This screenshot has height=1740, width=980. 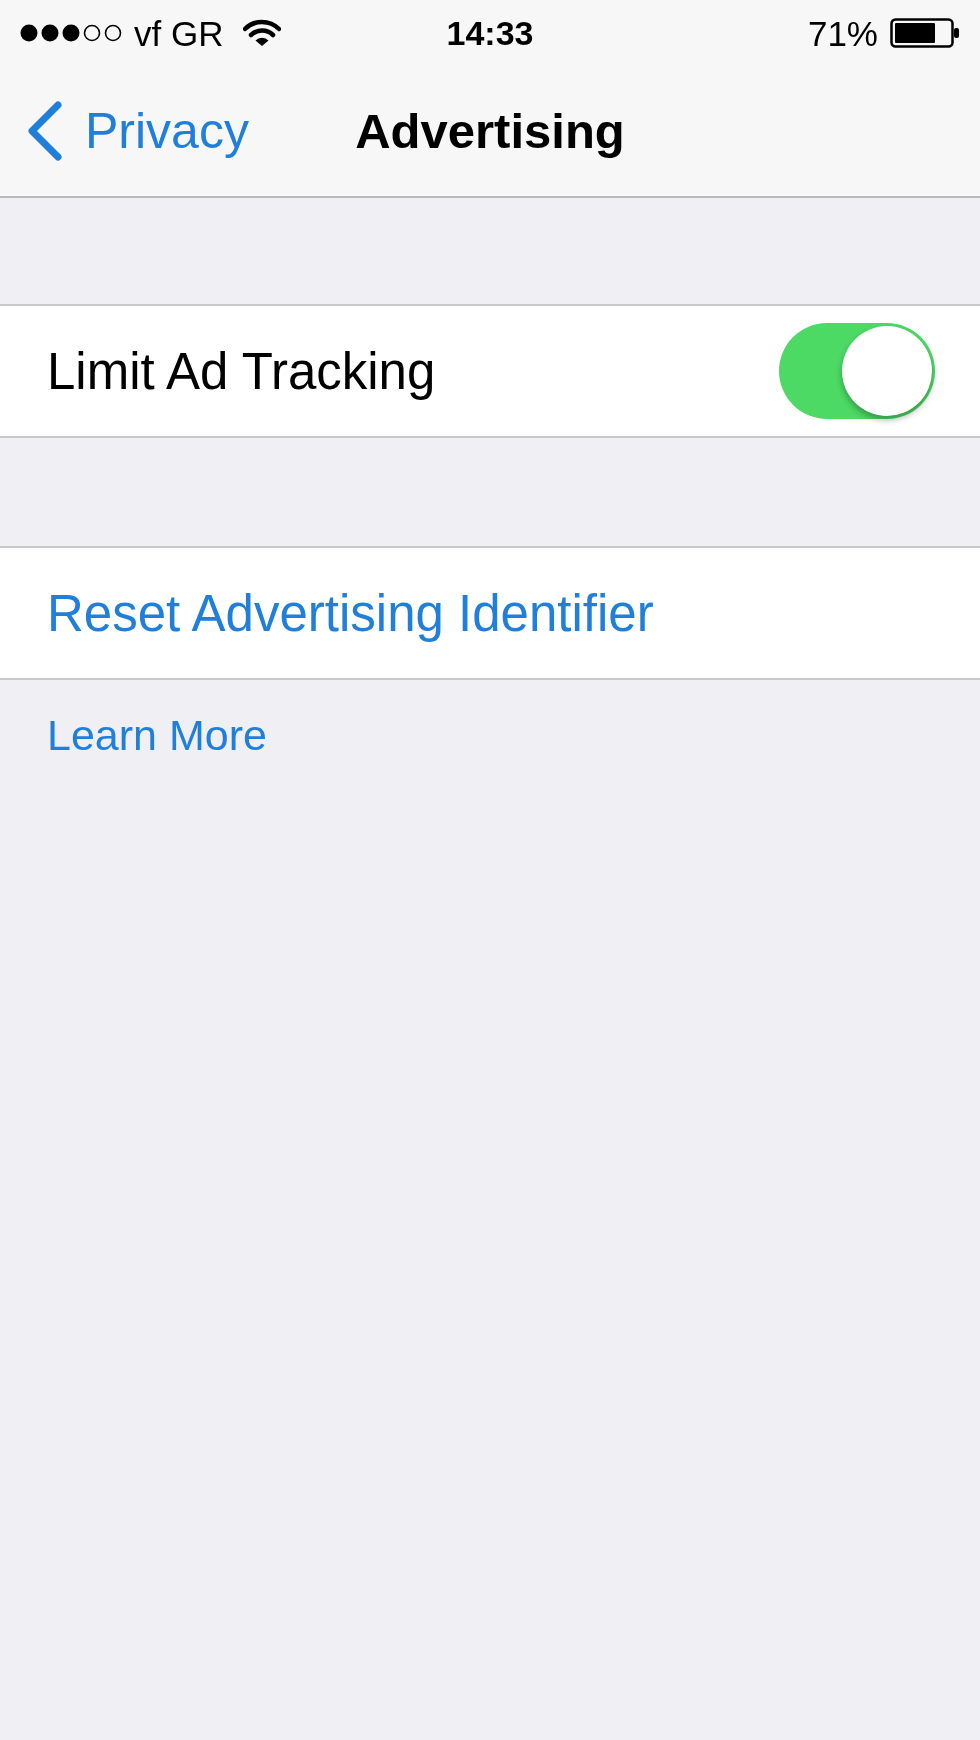 I want to click on back-button: Privacy, so click(x=137, y=131).